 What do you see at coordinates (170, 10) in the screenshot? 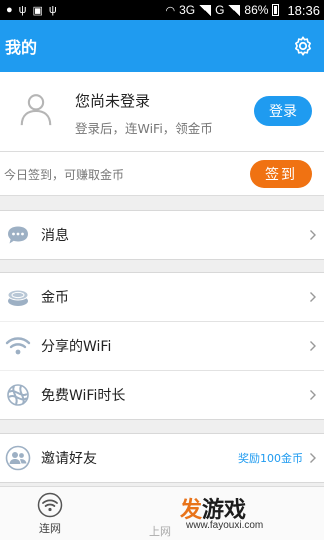
I see `wifi-status-icon: ◠` at bounding box center [170, 10].